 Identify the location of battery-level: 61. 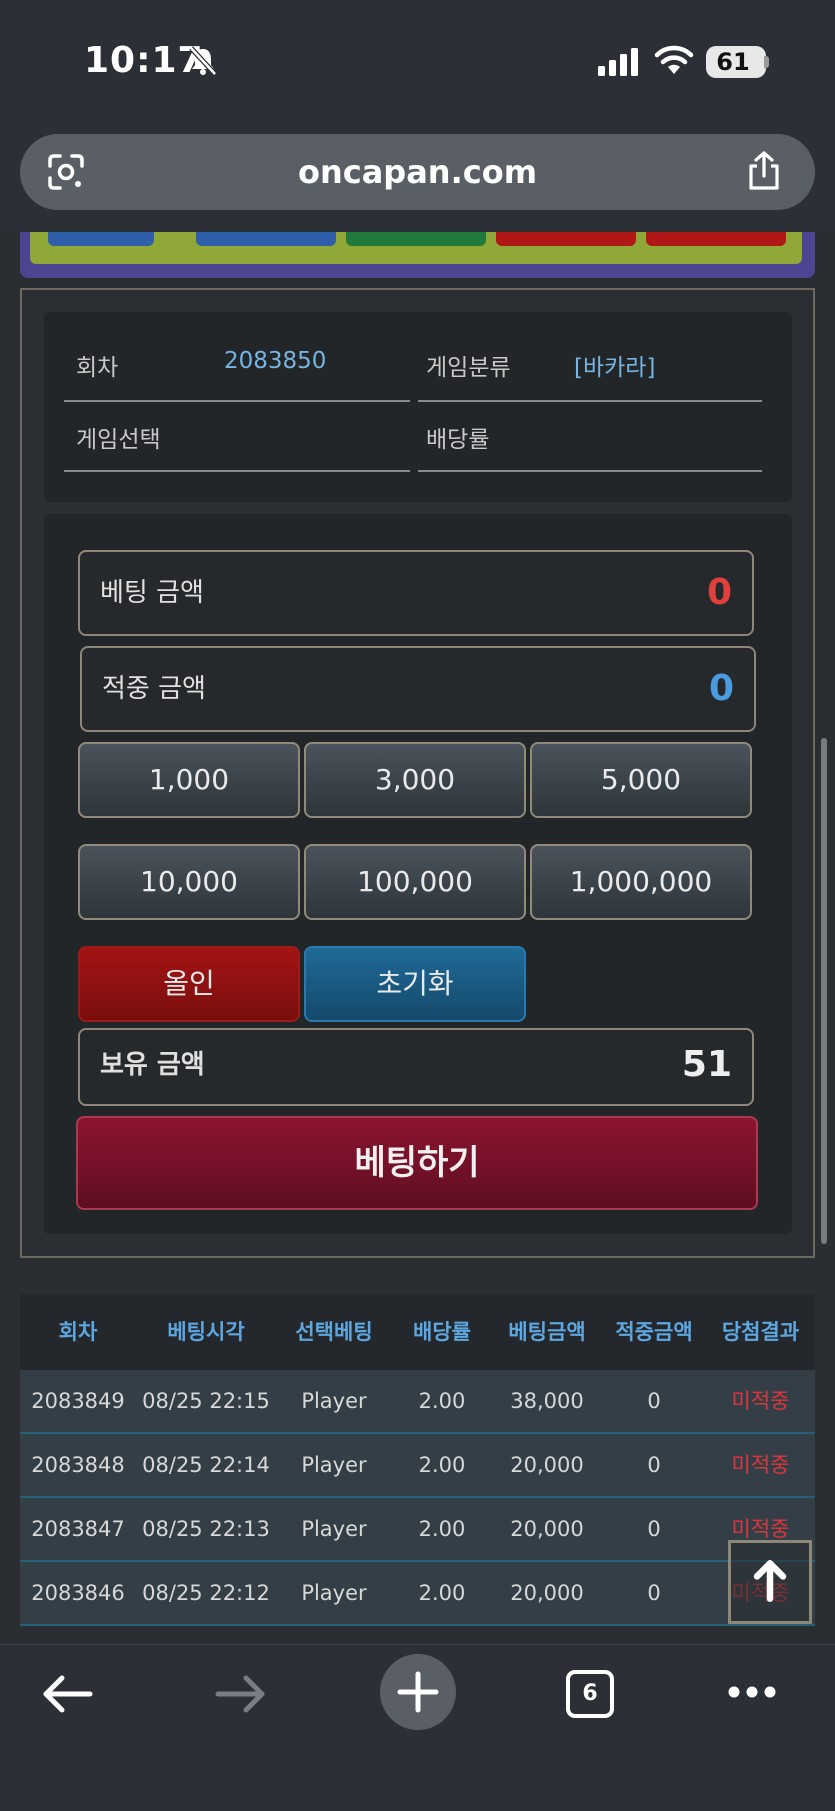
(733, 62).